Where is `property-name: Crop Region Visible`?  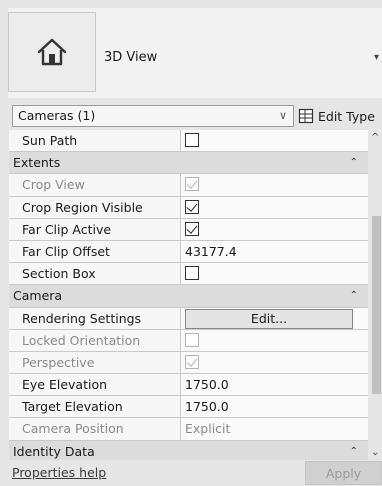
property-name: Crop Region Visible is located at coordinates (95, 207).